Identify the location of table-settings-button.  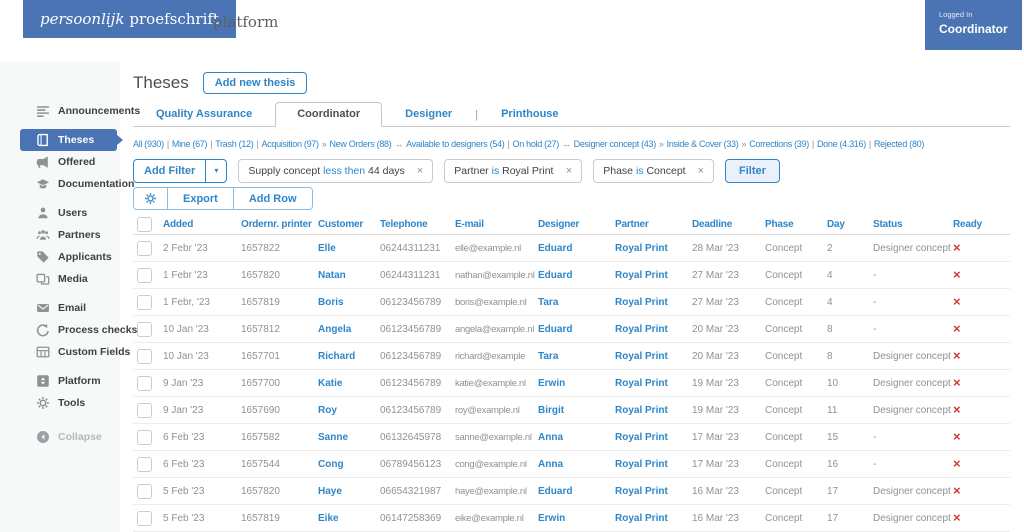
(151, 198).